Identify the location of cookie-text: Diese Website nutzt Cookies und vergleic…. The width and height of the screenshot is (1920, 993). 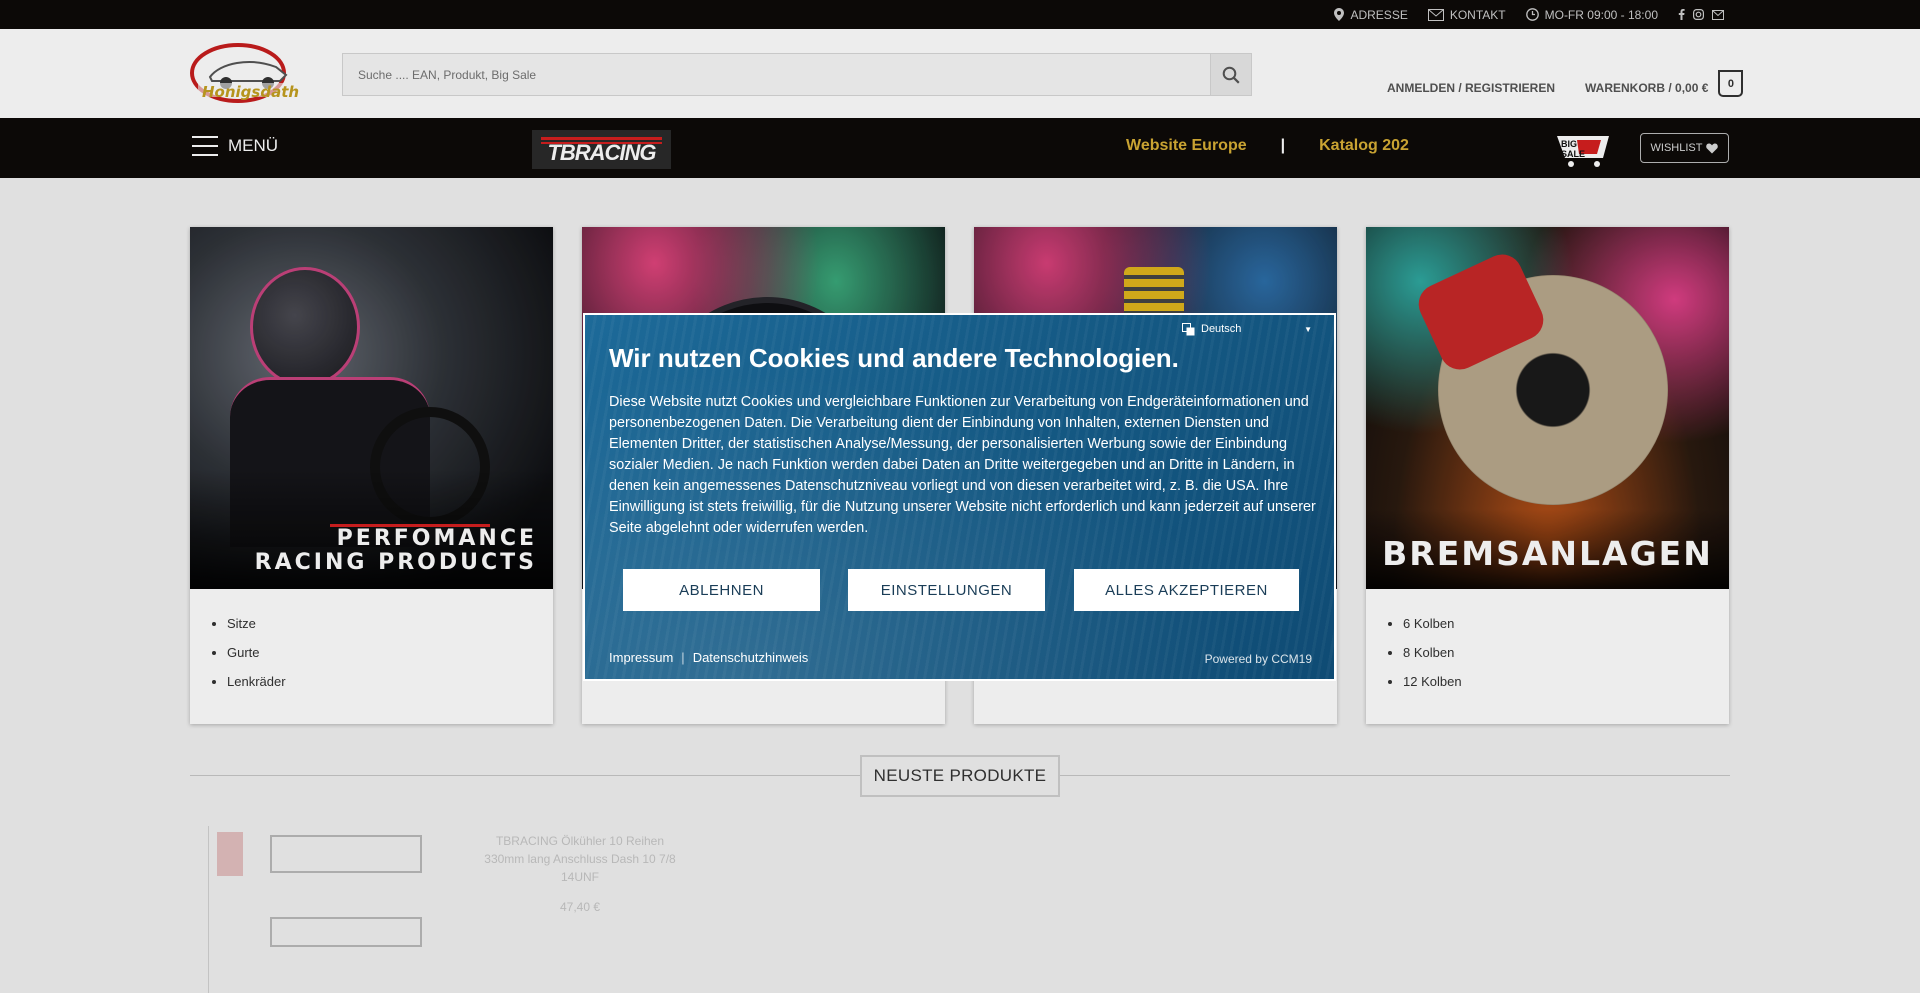
(962, 465).